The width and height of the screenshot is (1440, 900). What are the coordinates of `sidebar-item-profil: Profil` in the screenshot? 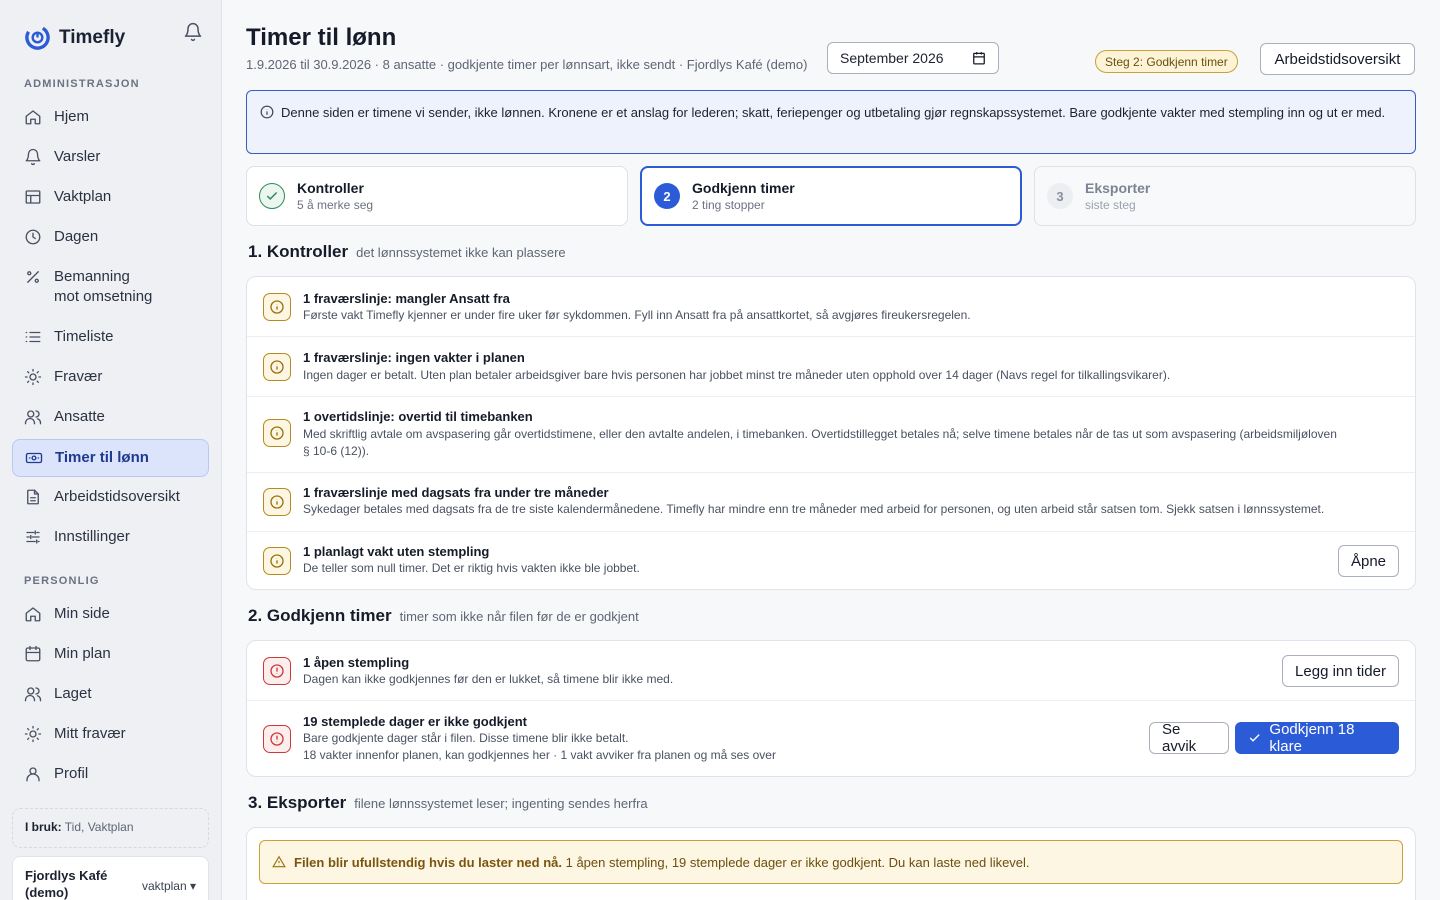 It's located at (110, 774).